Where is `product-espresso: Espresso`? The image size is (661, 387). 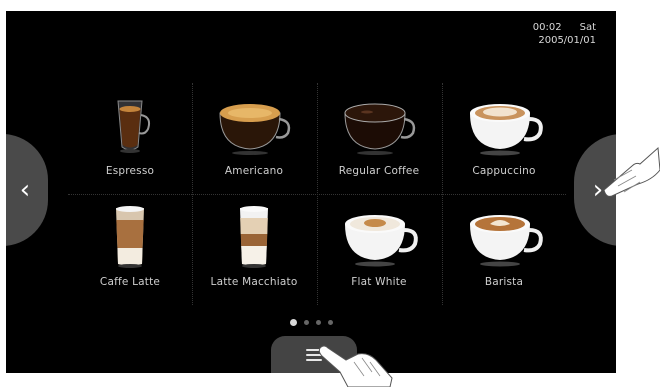
product-espresso: Espresso is located at coordinates (130, 138).